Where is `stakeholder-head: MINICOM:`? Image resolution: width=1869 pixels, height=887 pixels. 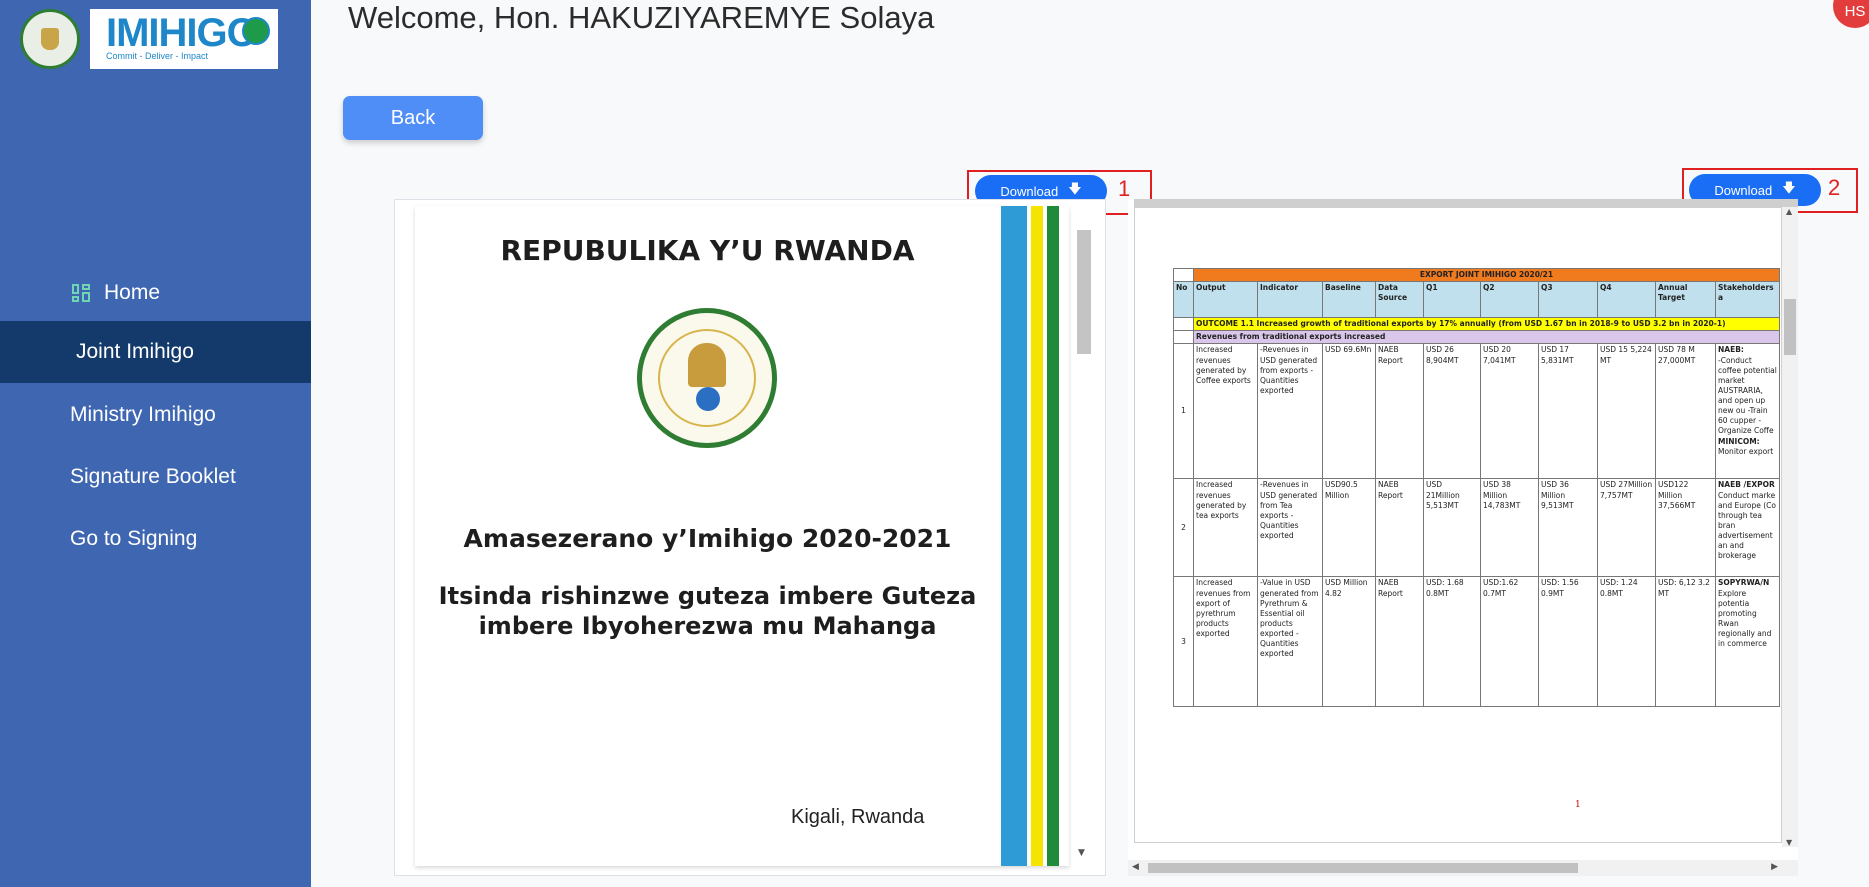
stakeholder-head: MINICOM: is located at coordinates (1739, 441).